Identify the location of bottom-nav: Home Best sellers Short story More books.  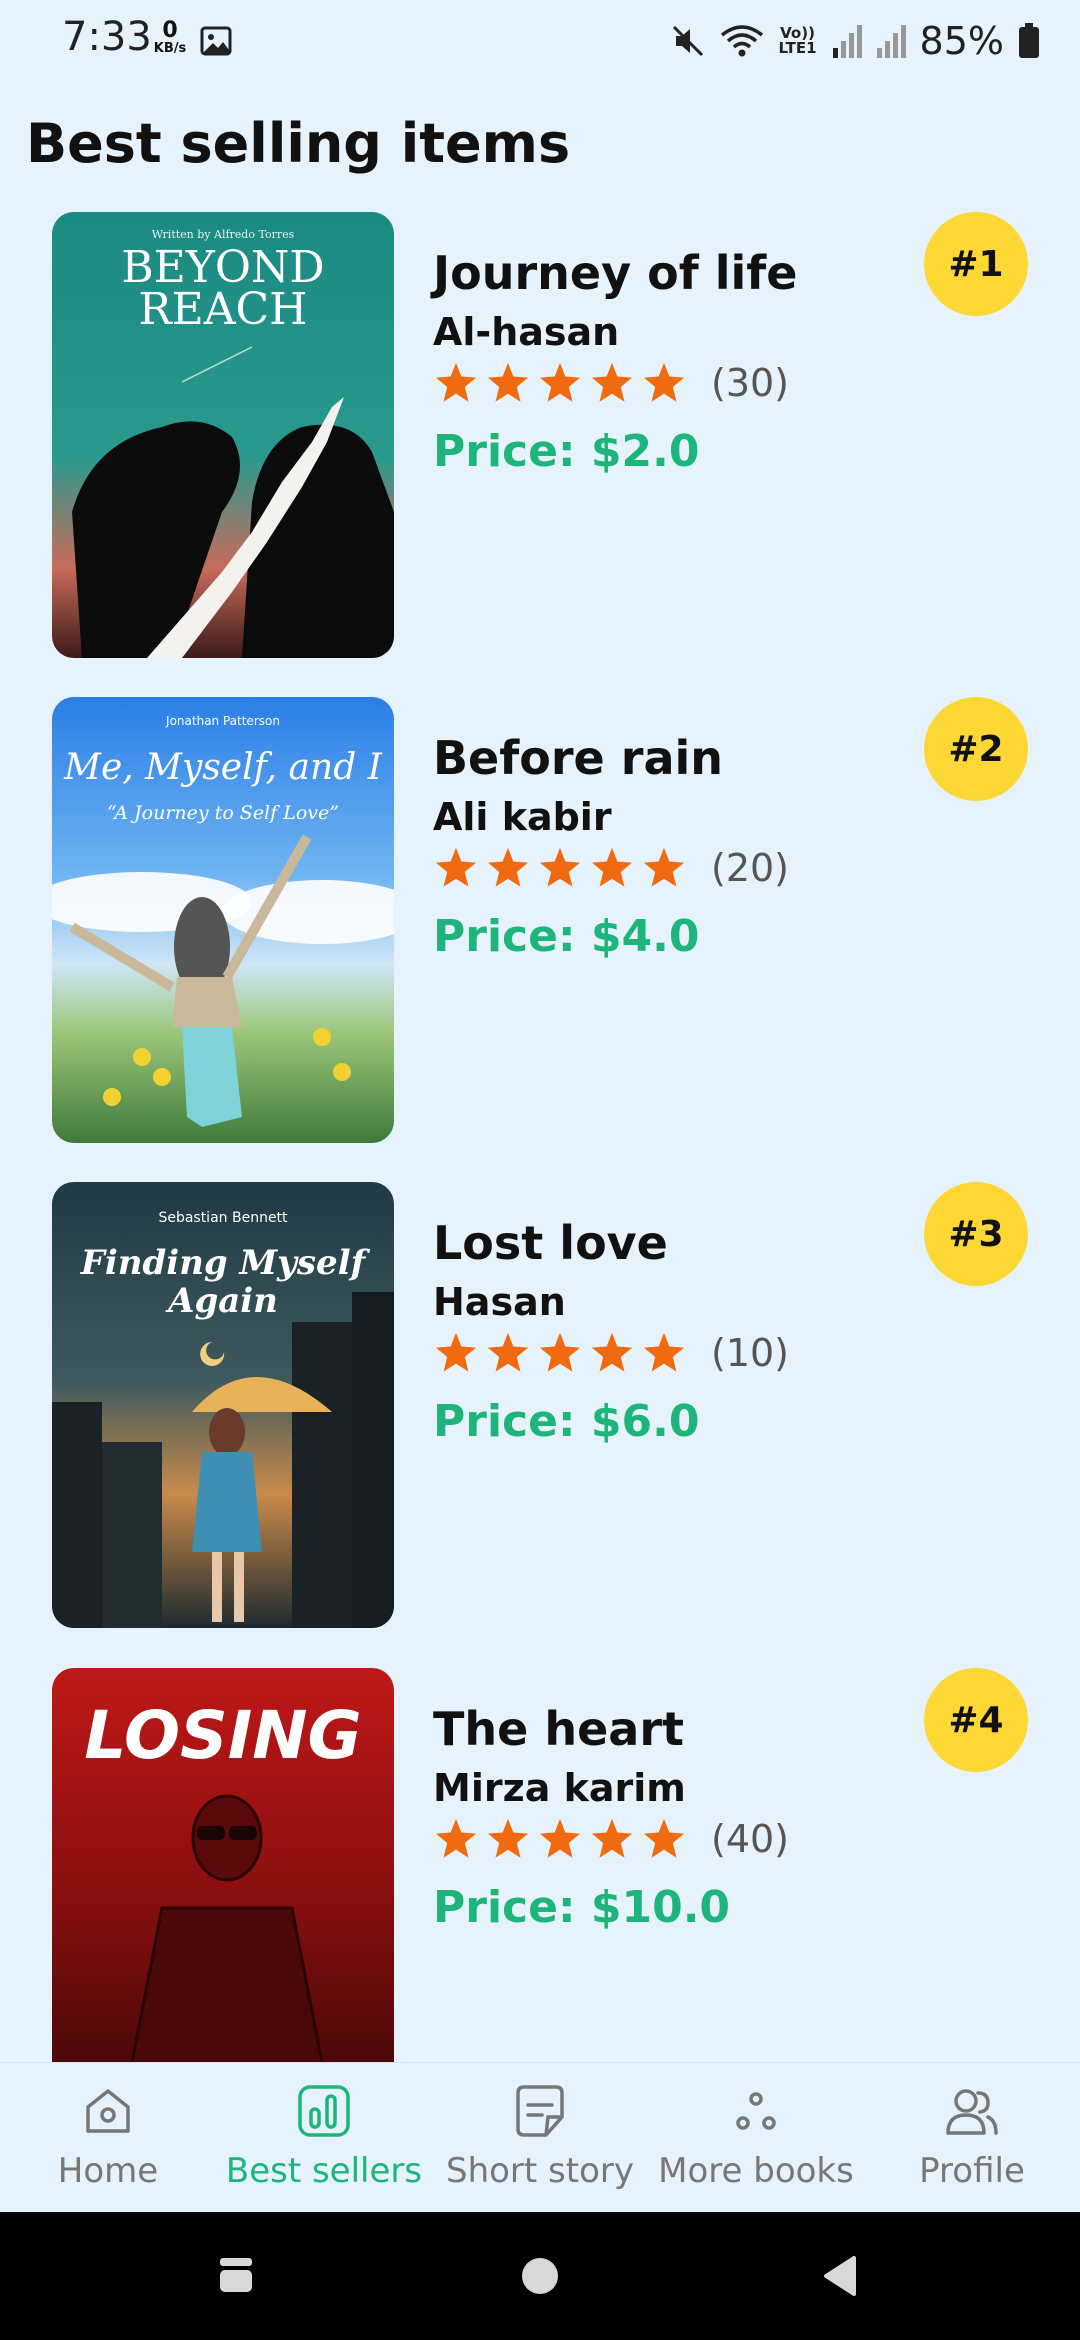
(540, 2137).